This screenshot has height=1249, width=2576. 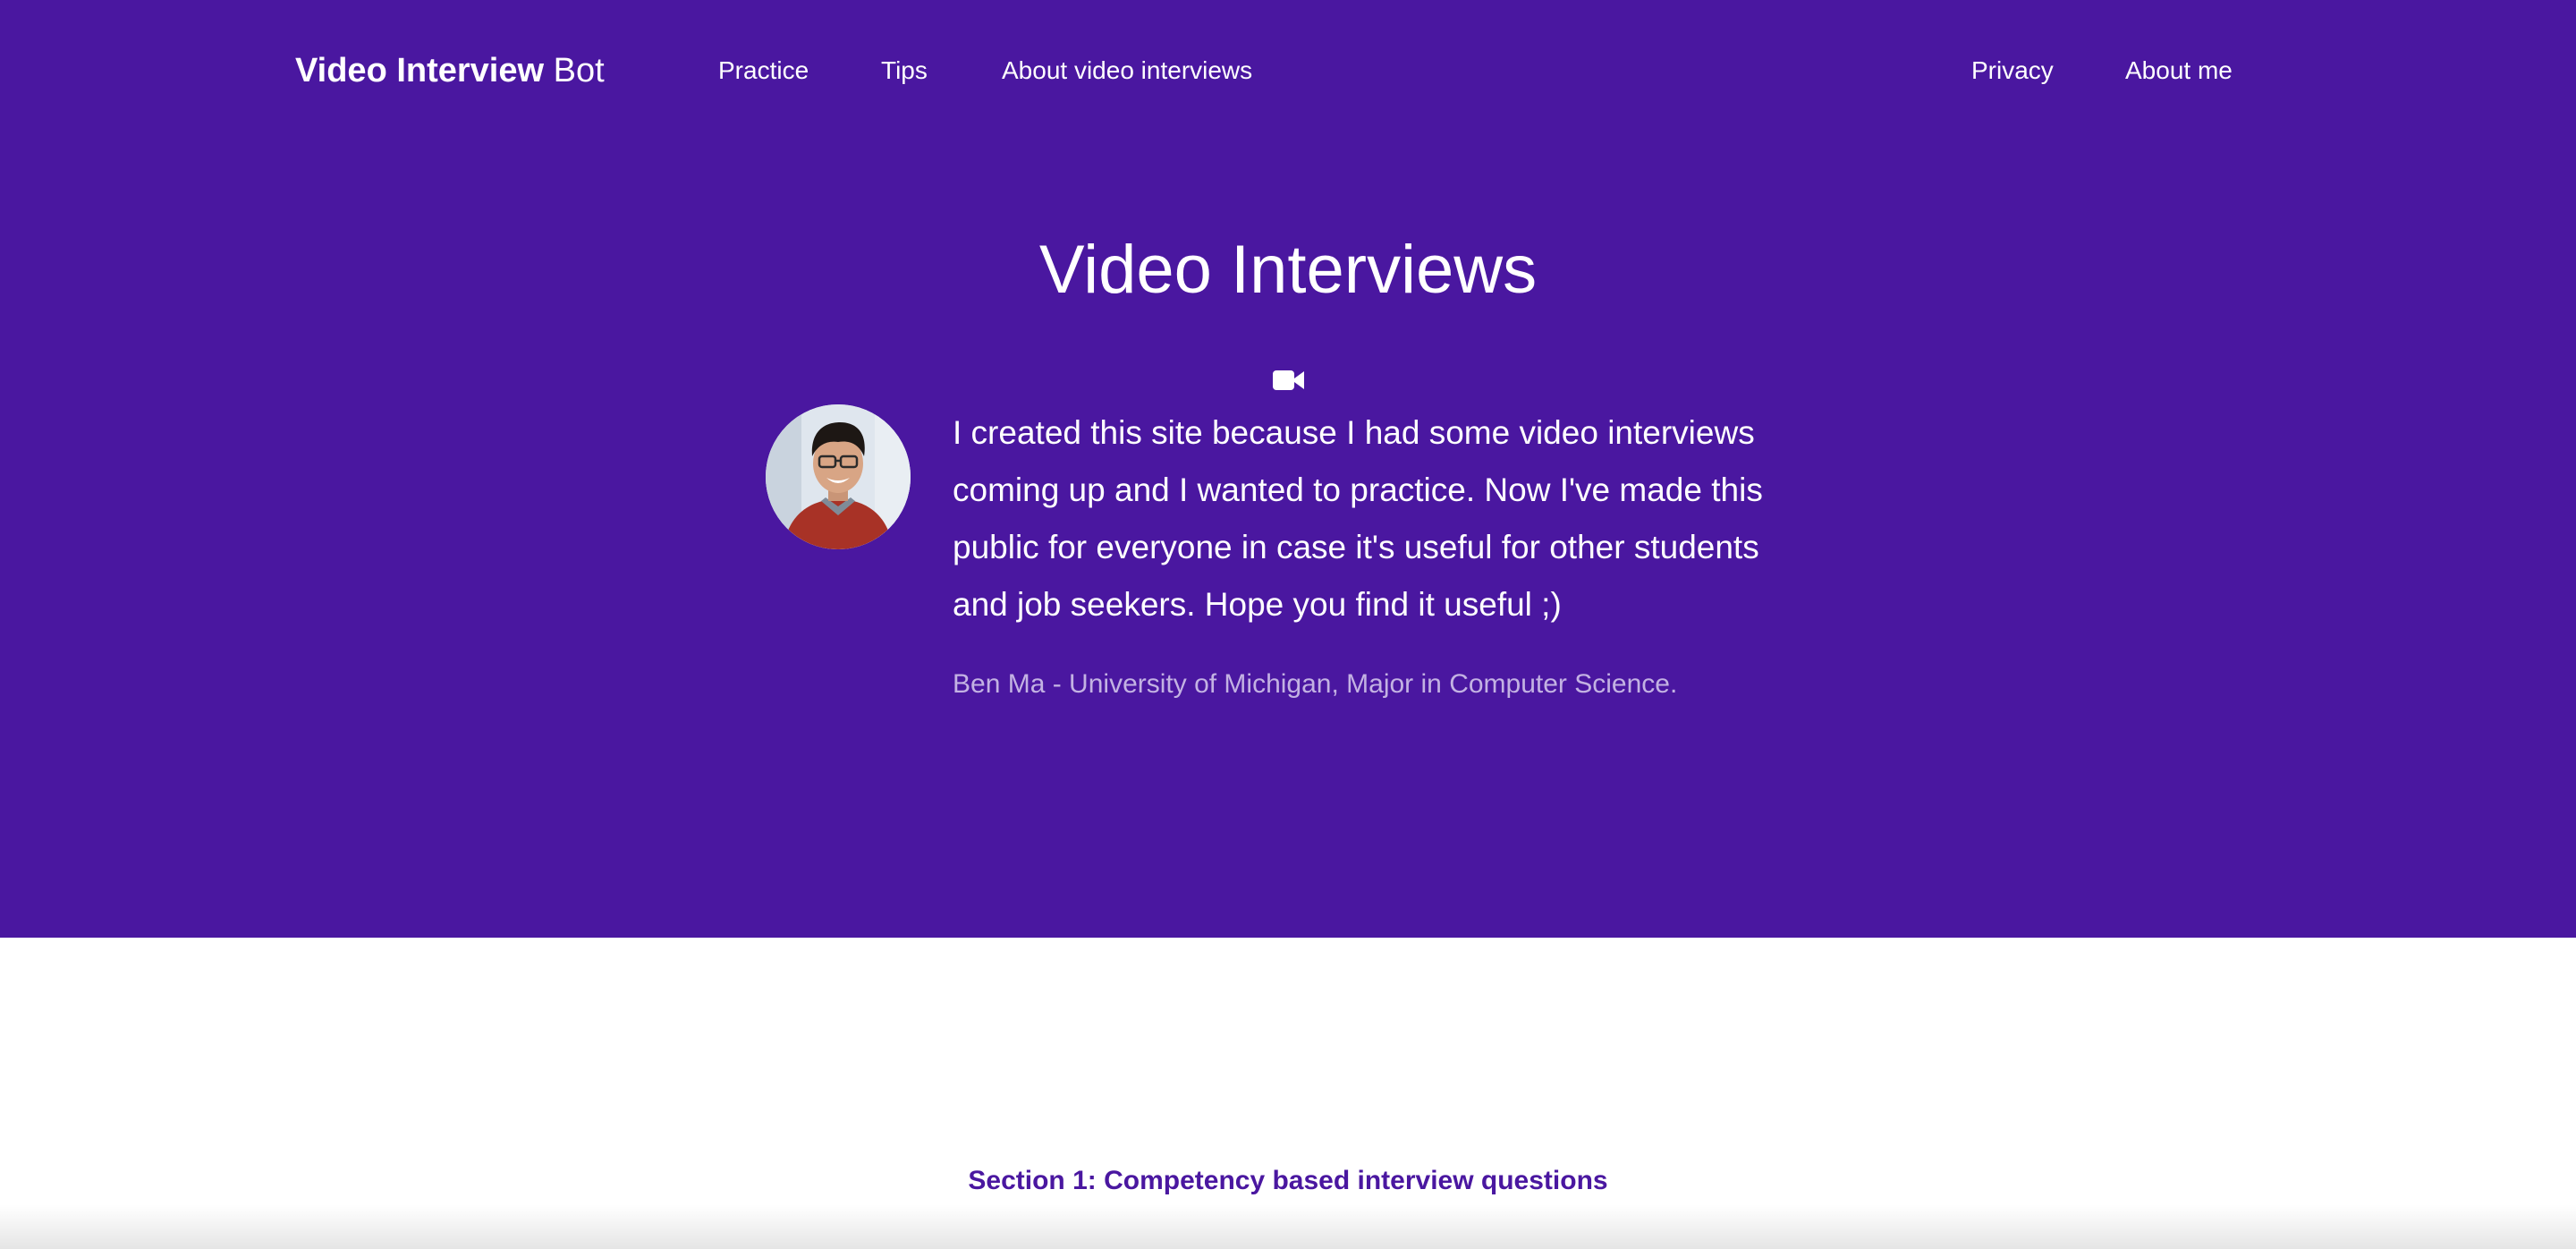 I want to click on nav-link-about-me: About me, so click(x=2179, y=70).